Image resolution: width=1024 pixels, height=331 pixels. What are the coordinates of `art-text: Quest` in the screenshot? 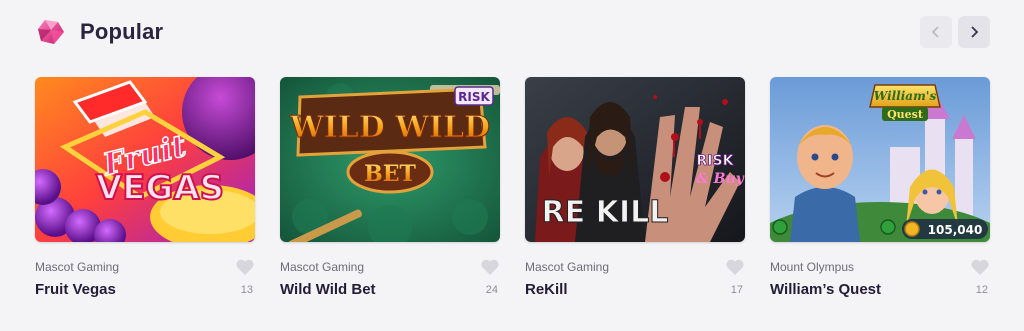 It's located at (905, 114).